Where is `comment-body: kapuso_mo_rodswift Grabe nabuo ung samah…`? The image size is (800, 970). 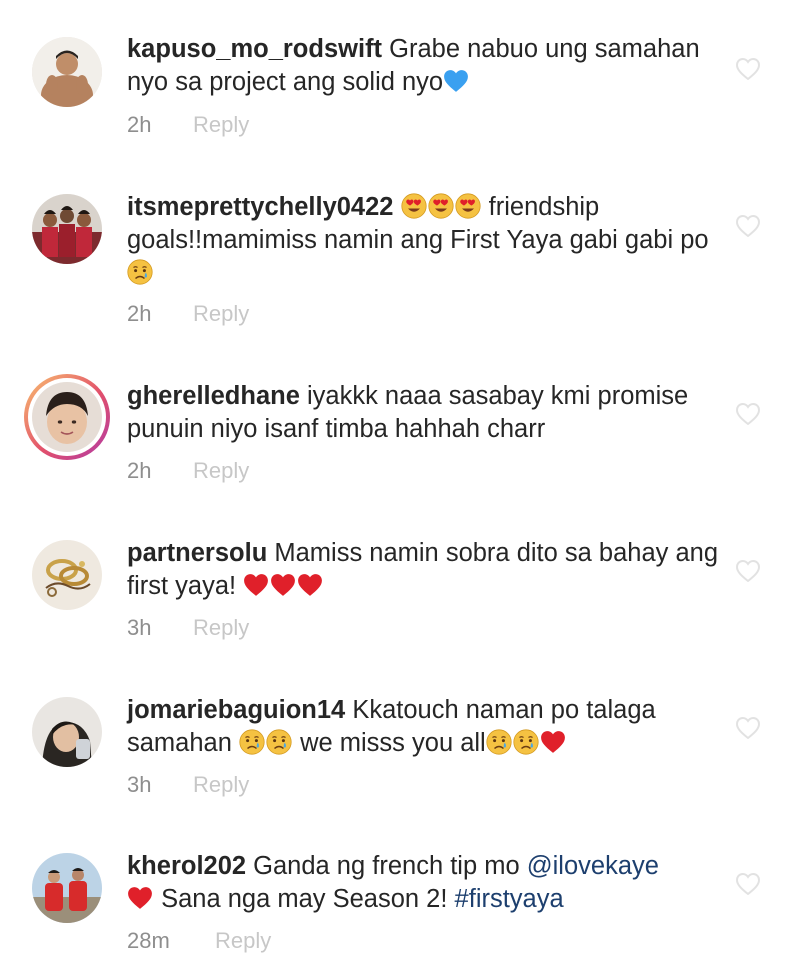 comment-body: kapuso_mo_rodswift Grabe nabuo ung samah… is located at coordinates (427, 66).